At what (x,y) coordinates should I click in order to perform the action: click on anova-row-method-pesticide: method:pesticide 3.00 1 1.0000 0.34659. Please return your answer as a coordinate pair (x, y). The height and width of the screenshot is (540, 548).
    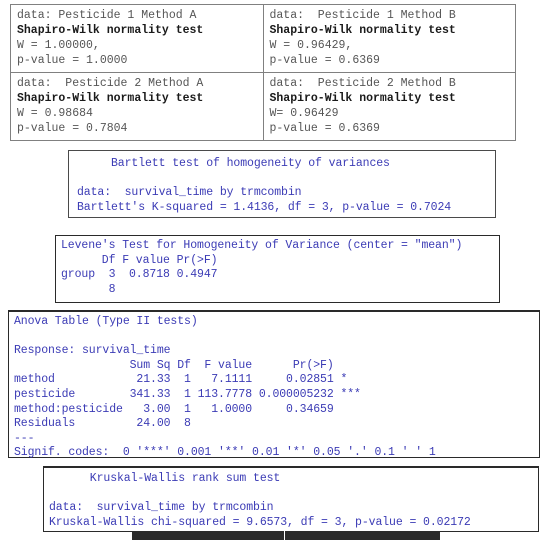
    Looking at the image, I should click on (174, 409).